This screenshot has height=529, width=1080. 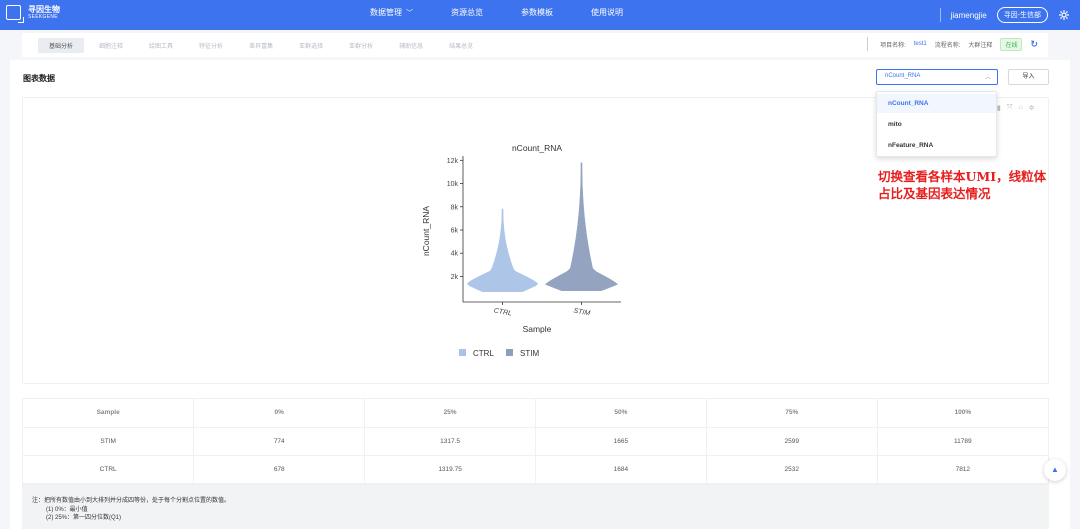 What do you see at coordinates (502, 312) in the screenshot?
I see `x-tick-label: CTRL` at bounding box center [502, 312].